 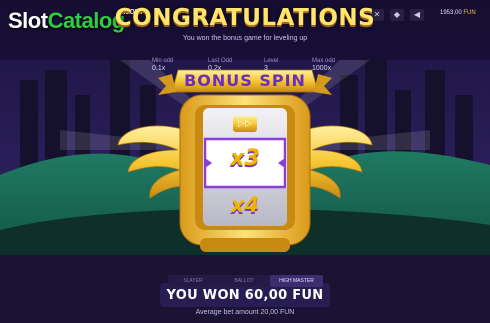 I want to click on fast-forward-icon: ▷▷, so click(x=245, y=124).